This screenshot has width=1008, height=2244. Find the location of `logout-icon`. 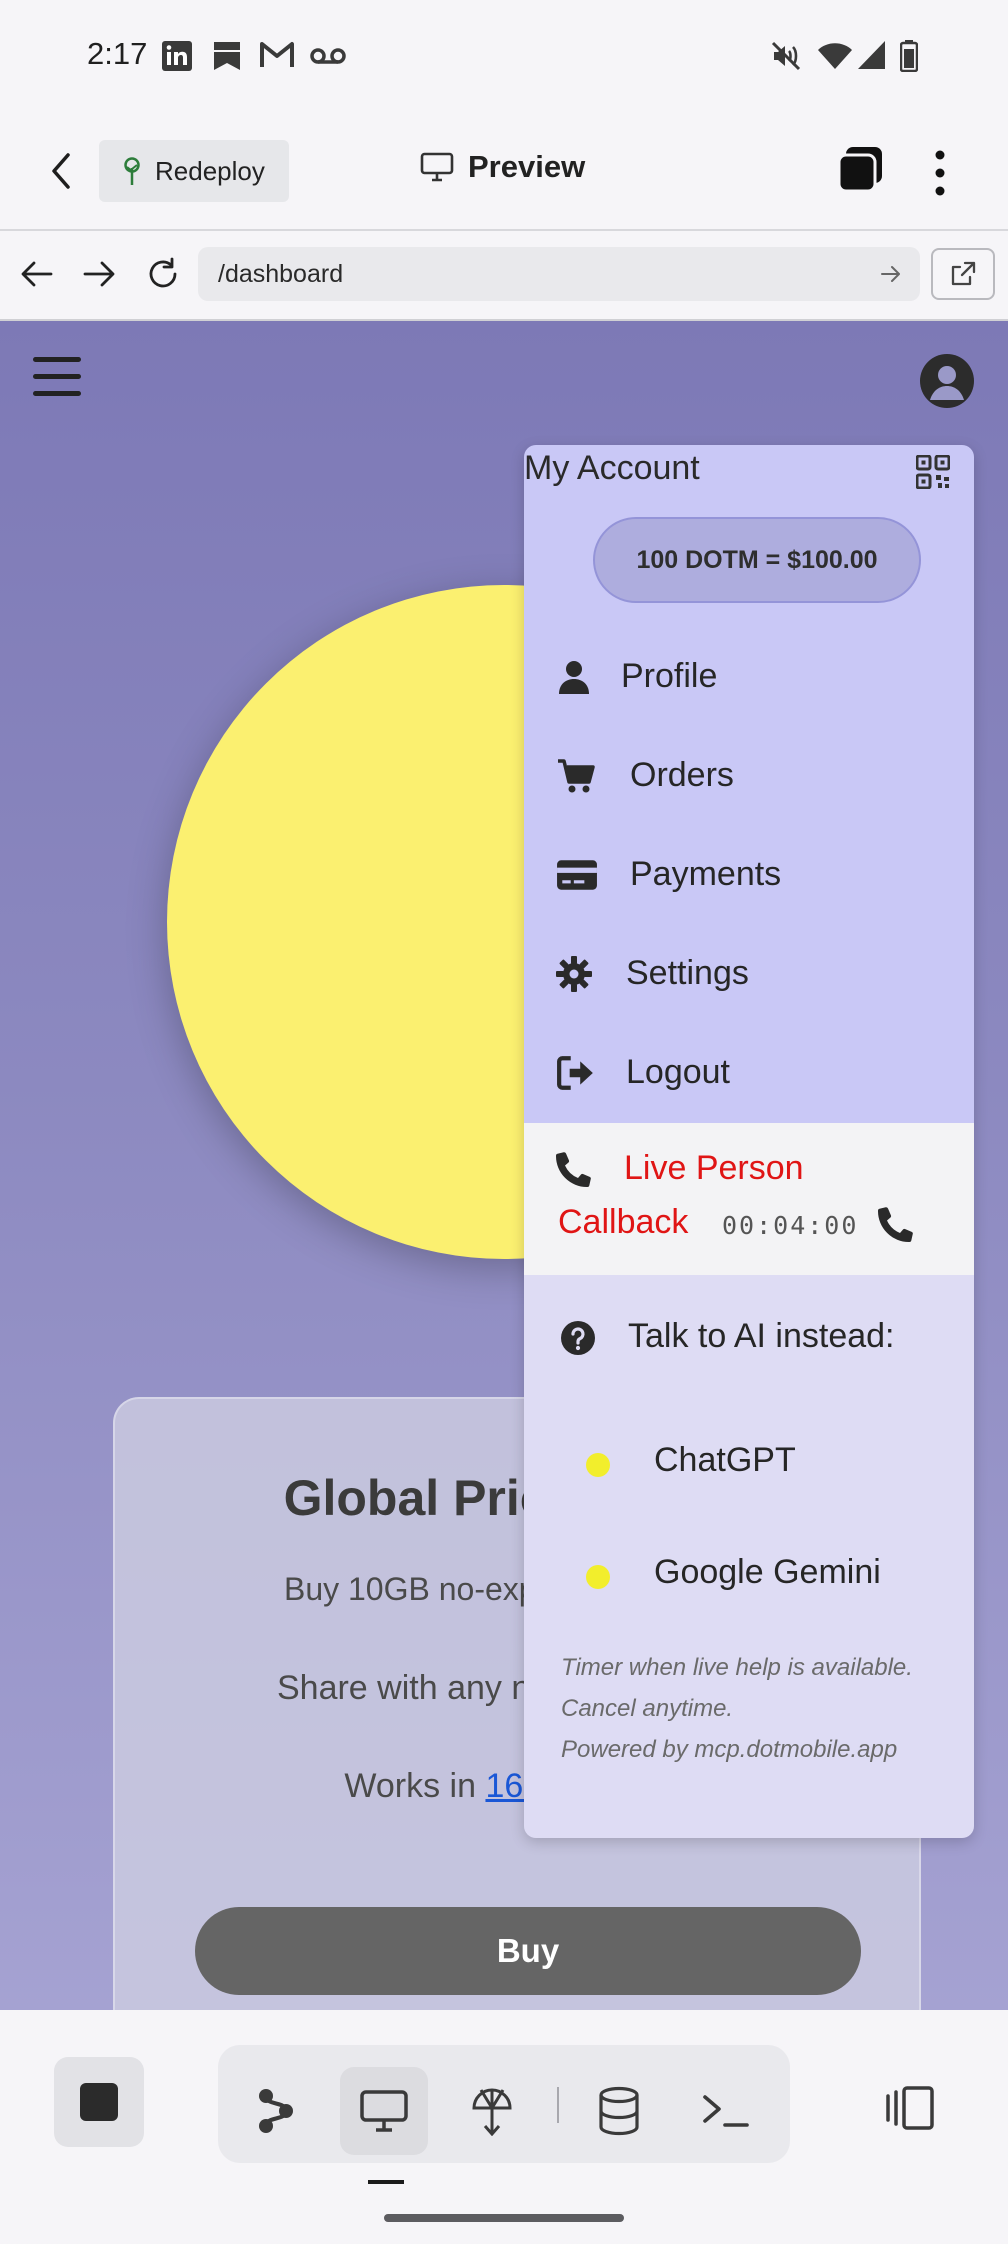

logout-icon is located at coordinates (575, 1073).